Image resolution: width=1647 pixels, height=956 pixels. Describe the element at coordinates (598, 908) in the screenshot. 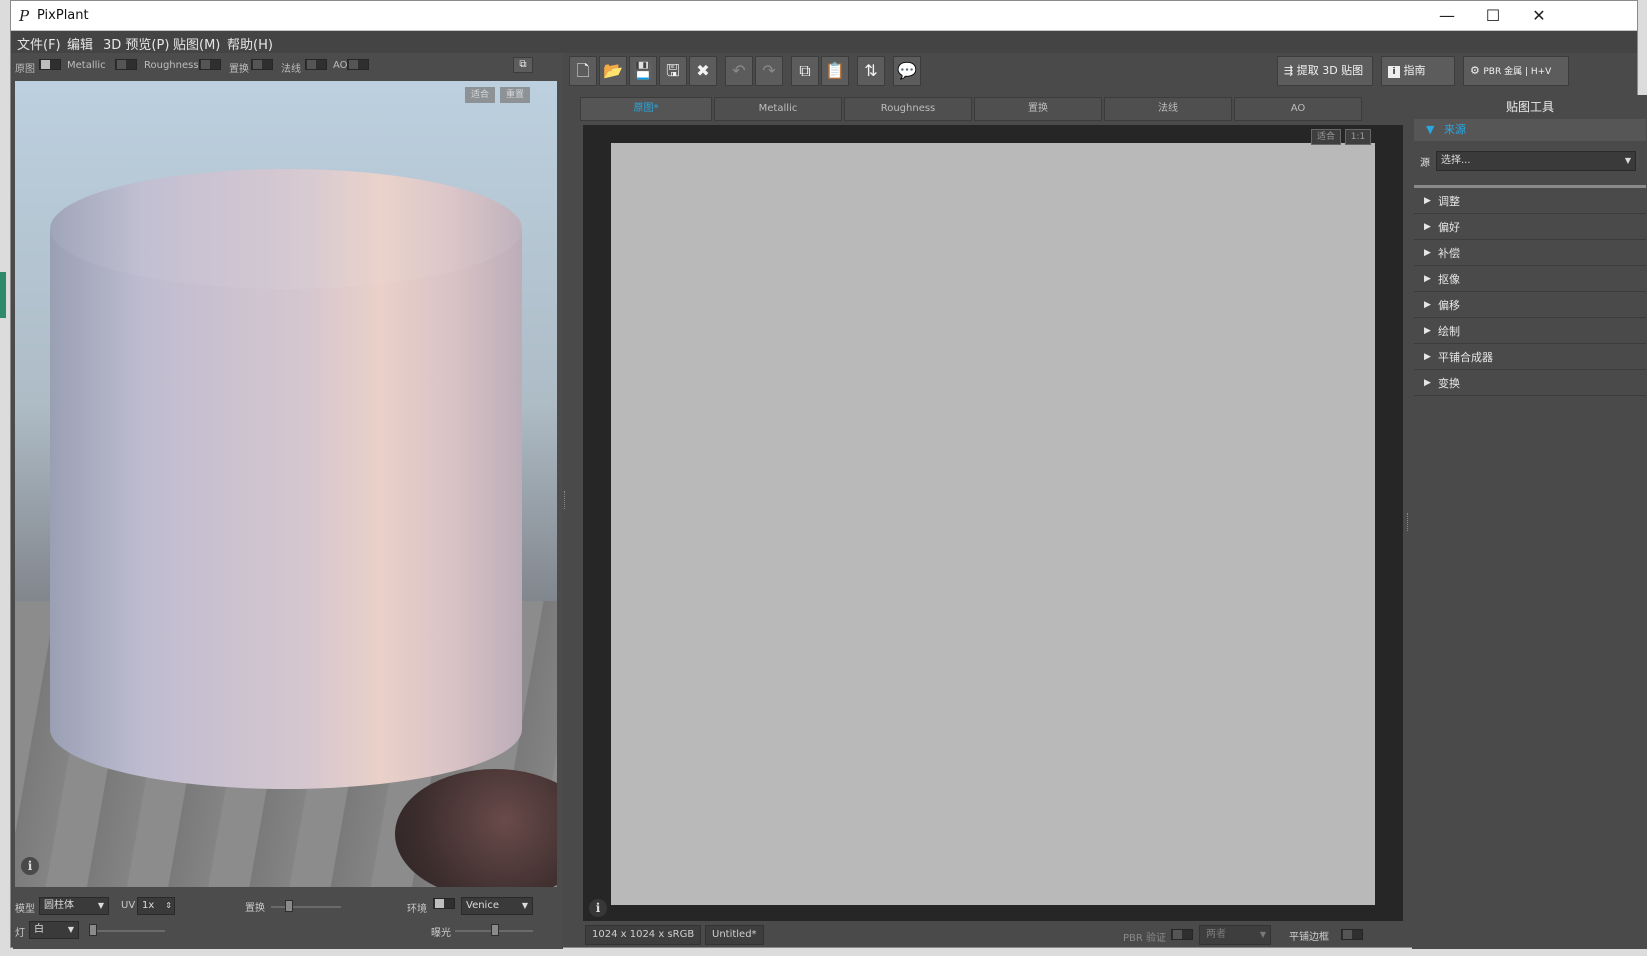

I see `canvas-info-icon: i` at that location.